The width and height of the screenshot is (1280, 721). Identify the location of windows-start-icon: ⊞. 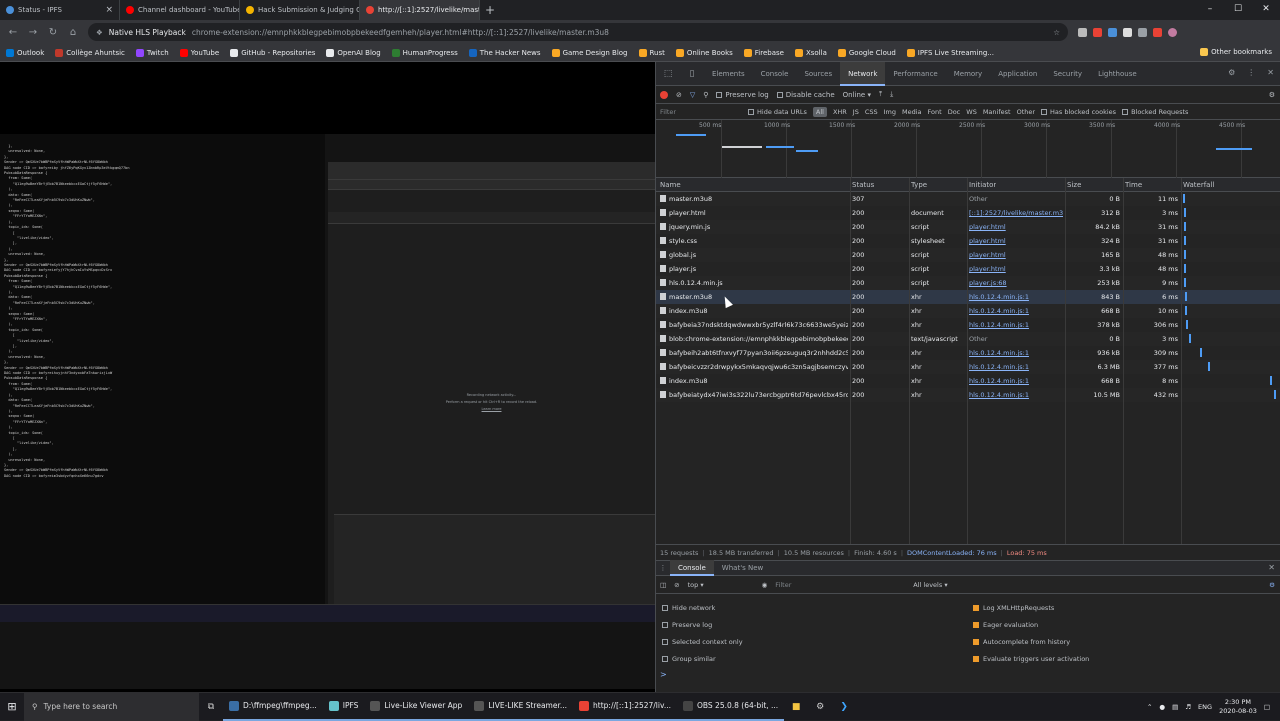
(12, 706).